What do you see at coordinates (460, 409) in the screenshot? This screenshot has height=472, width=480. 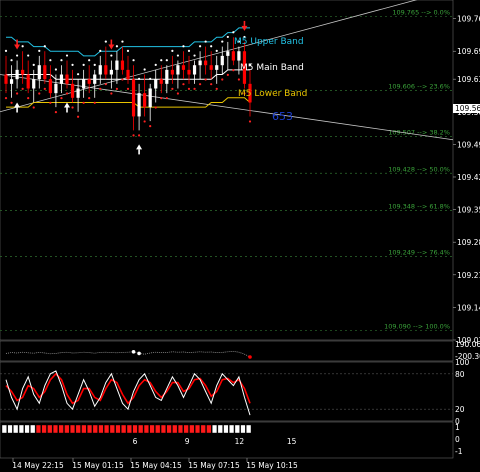 I see `stoch-axis-label: 20` at bounding box center [460, 409].